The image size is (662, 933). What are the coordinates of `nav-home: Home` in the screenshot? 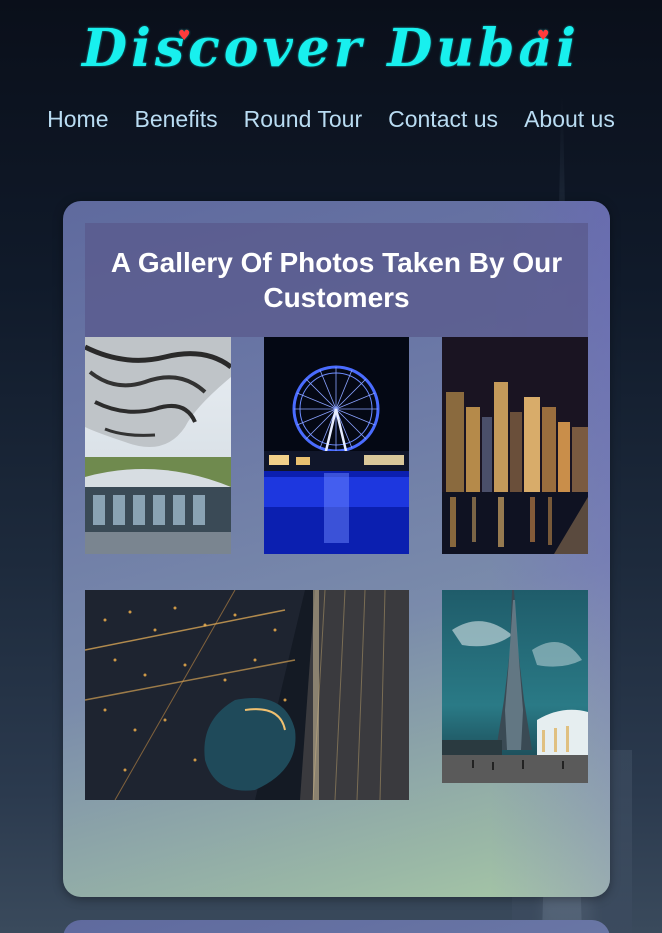 It's located at (77, 119).